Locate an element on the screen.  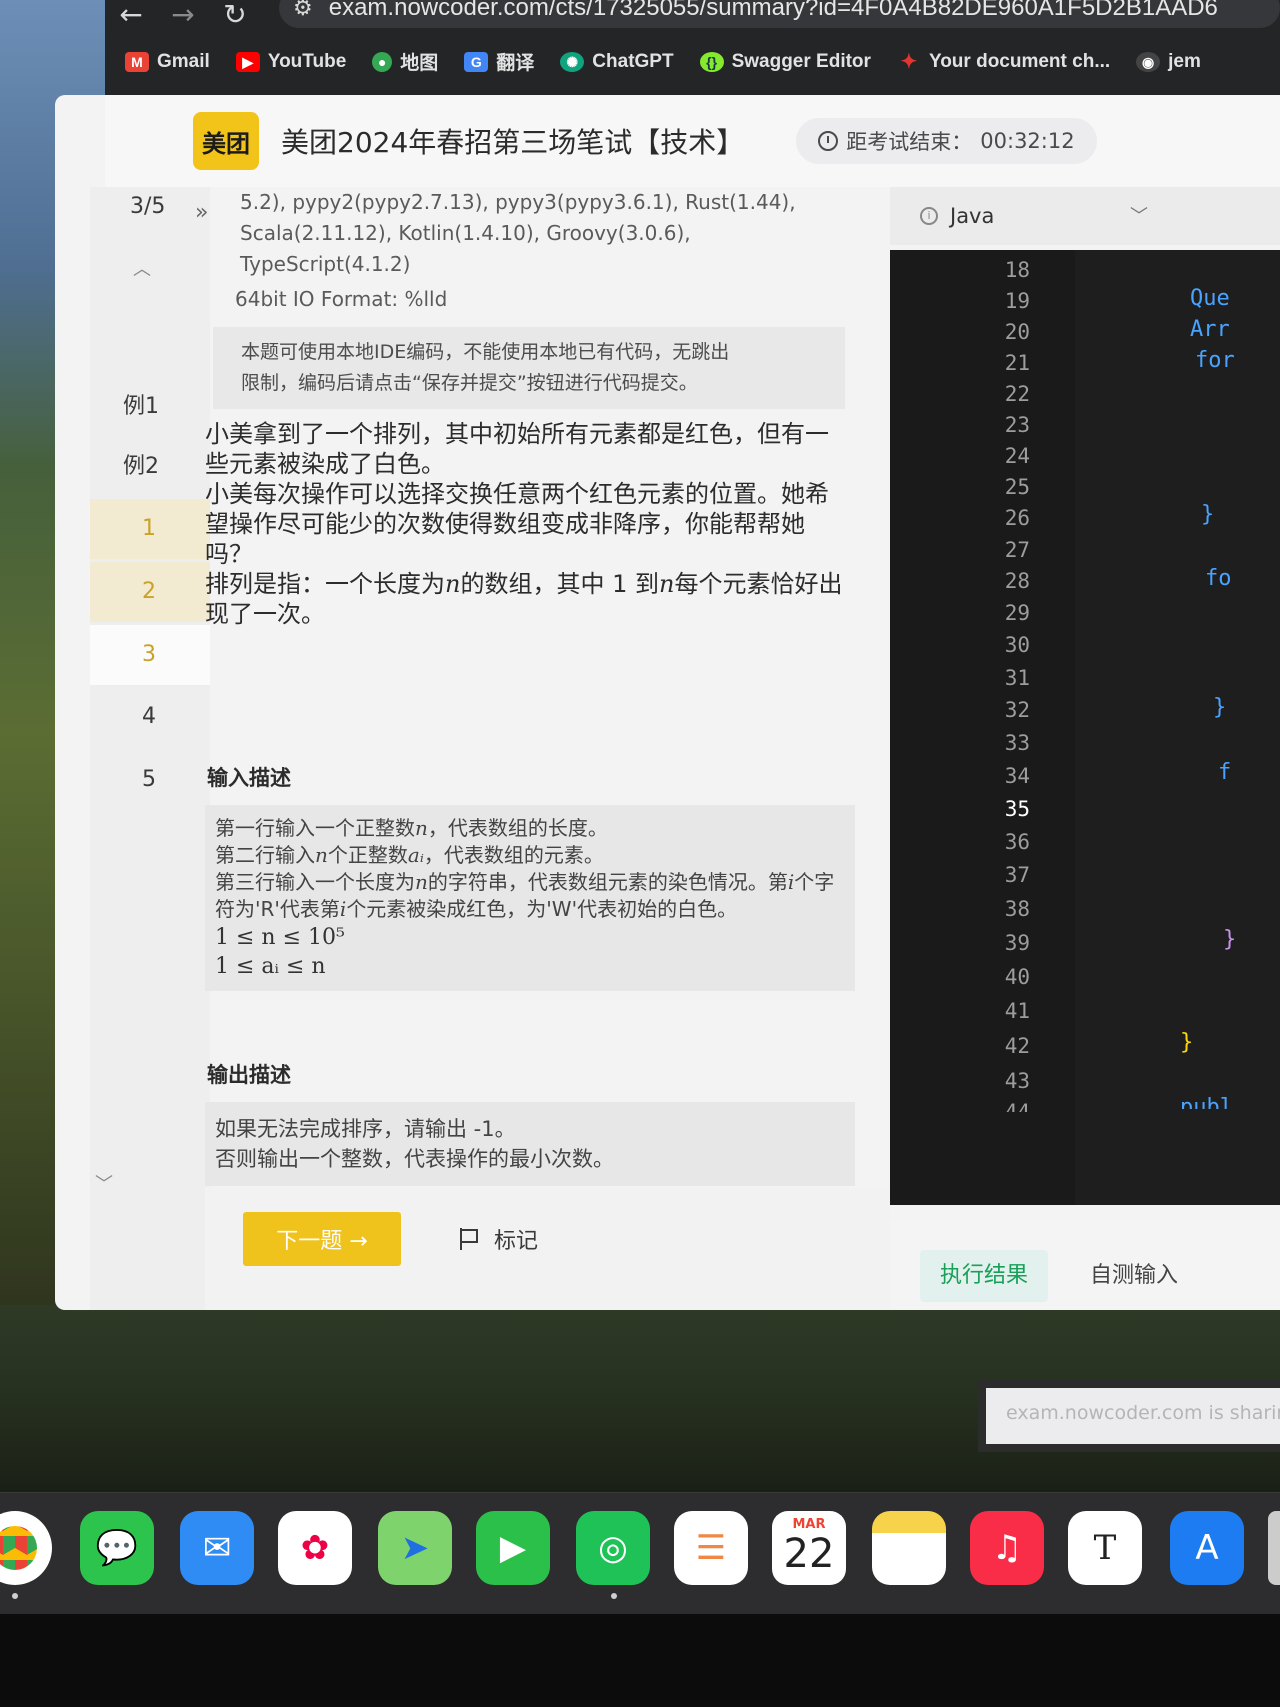
site-settings-icon: ⚙ is located at coordinates (303, 10).